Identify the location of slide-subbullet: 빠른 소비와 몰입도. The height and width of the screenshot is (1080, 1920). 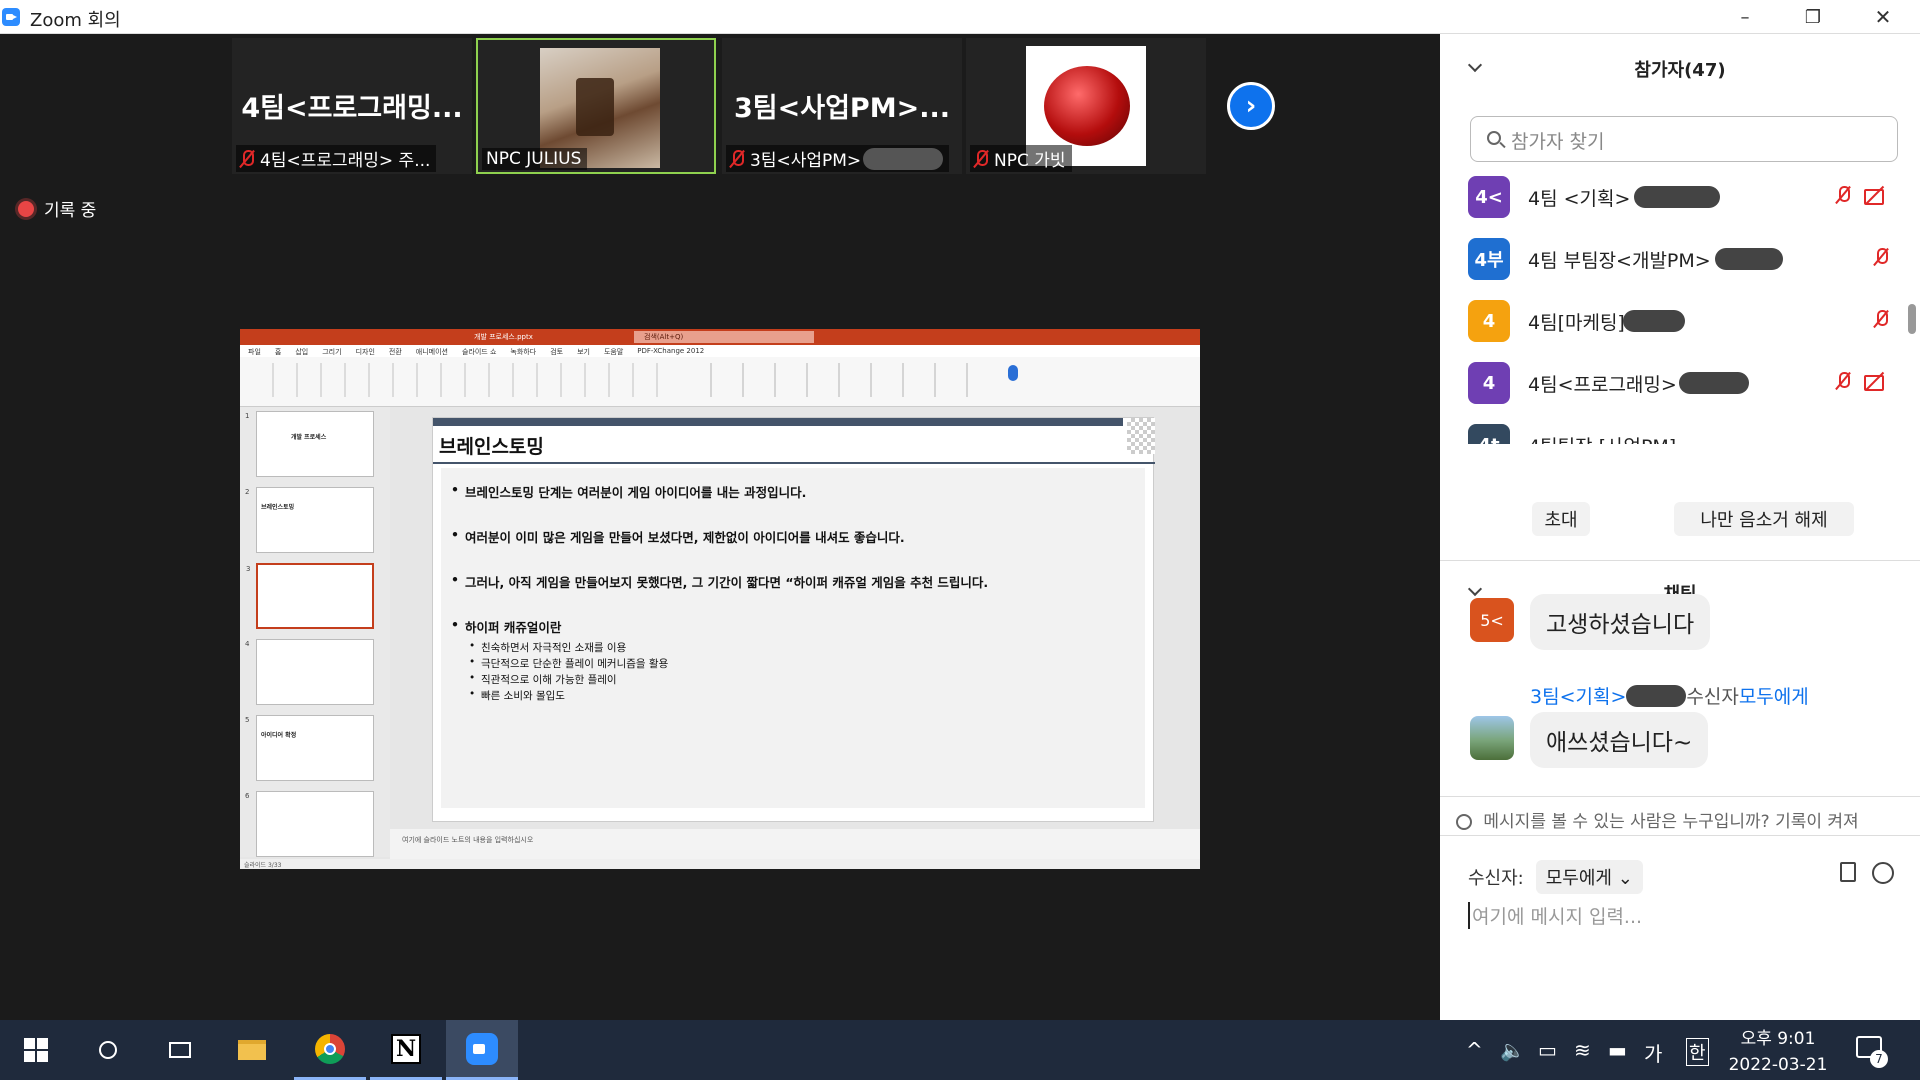
(793, 695).